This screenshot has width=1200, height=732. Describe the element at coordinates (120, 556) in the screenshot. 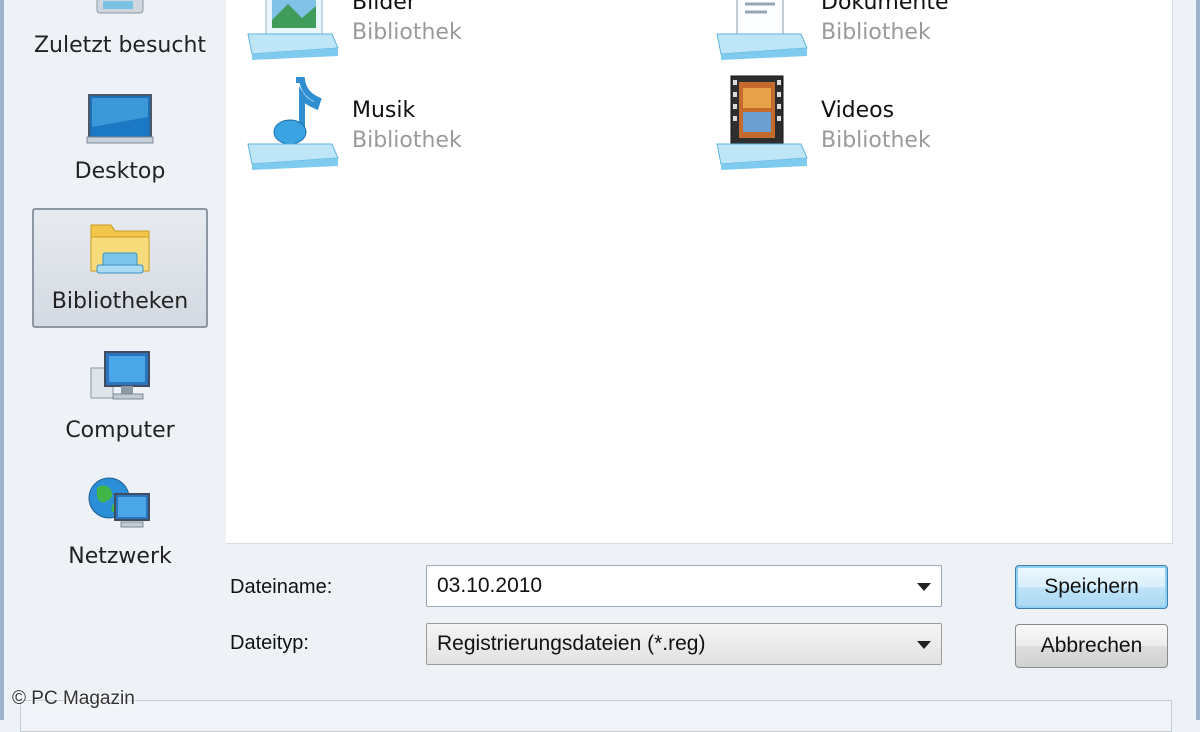

I see `sidebar-item-label: Netzwerk` at that location.